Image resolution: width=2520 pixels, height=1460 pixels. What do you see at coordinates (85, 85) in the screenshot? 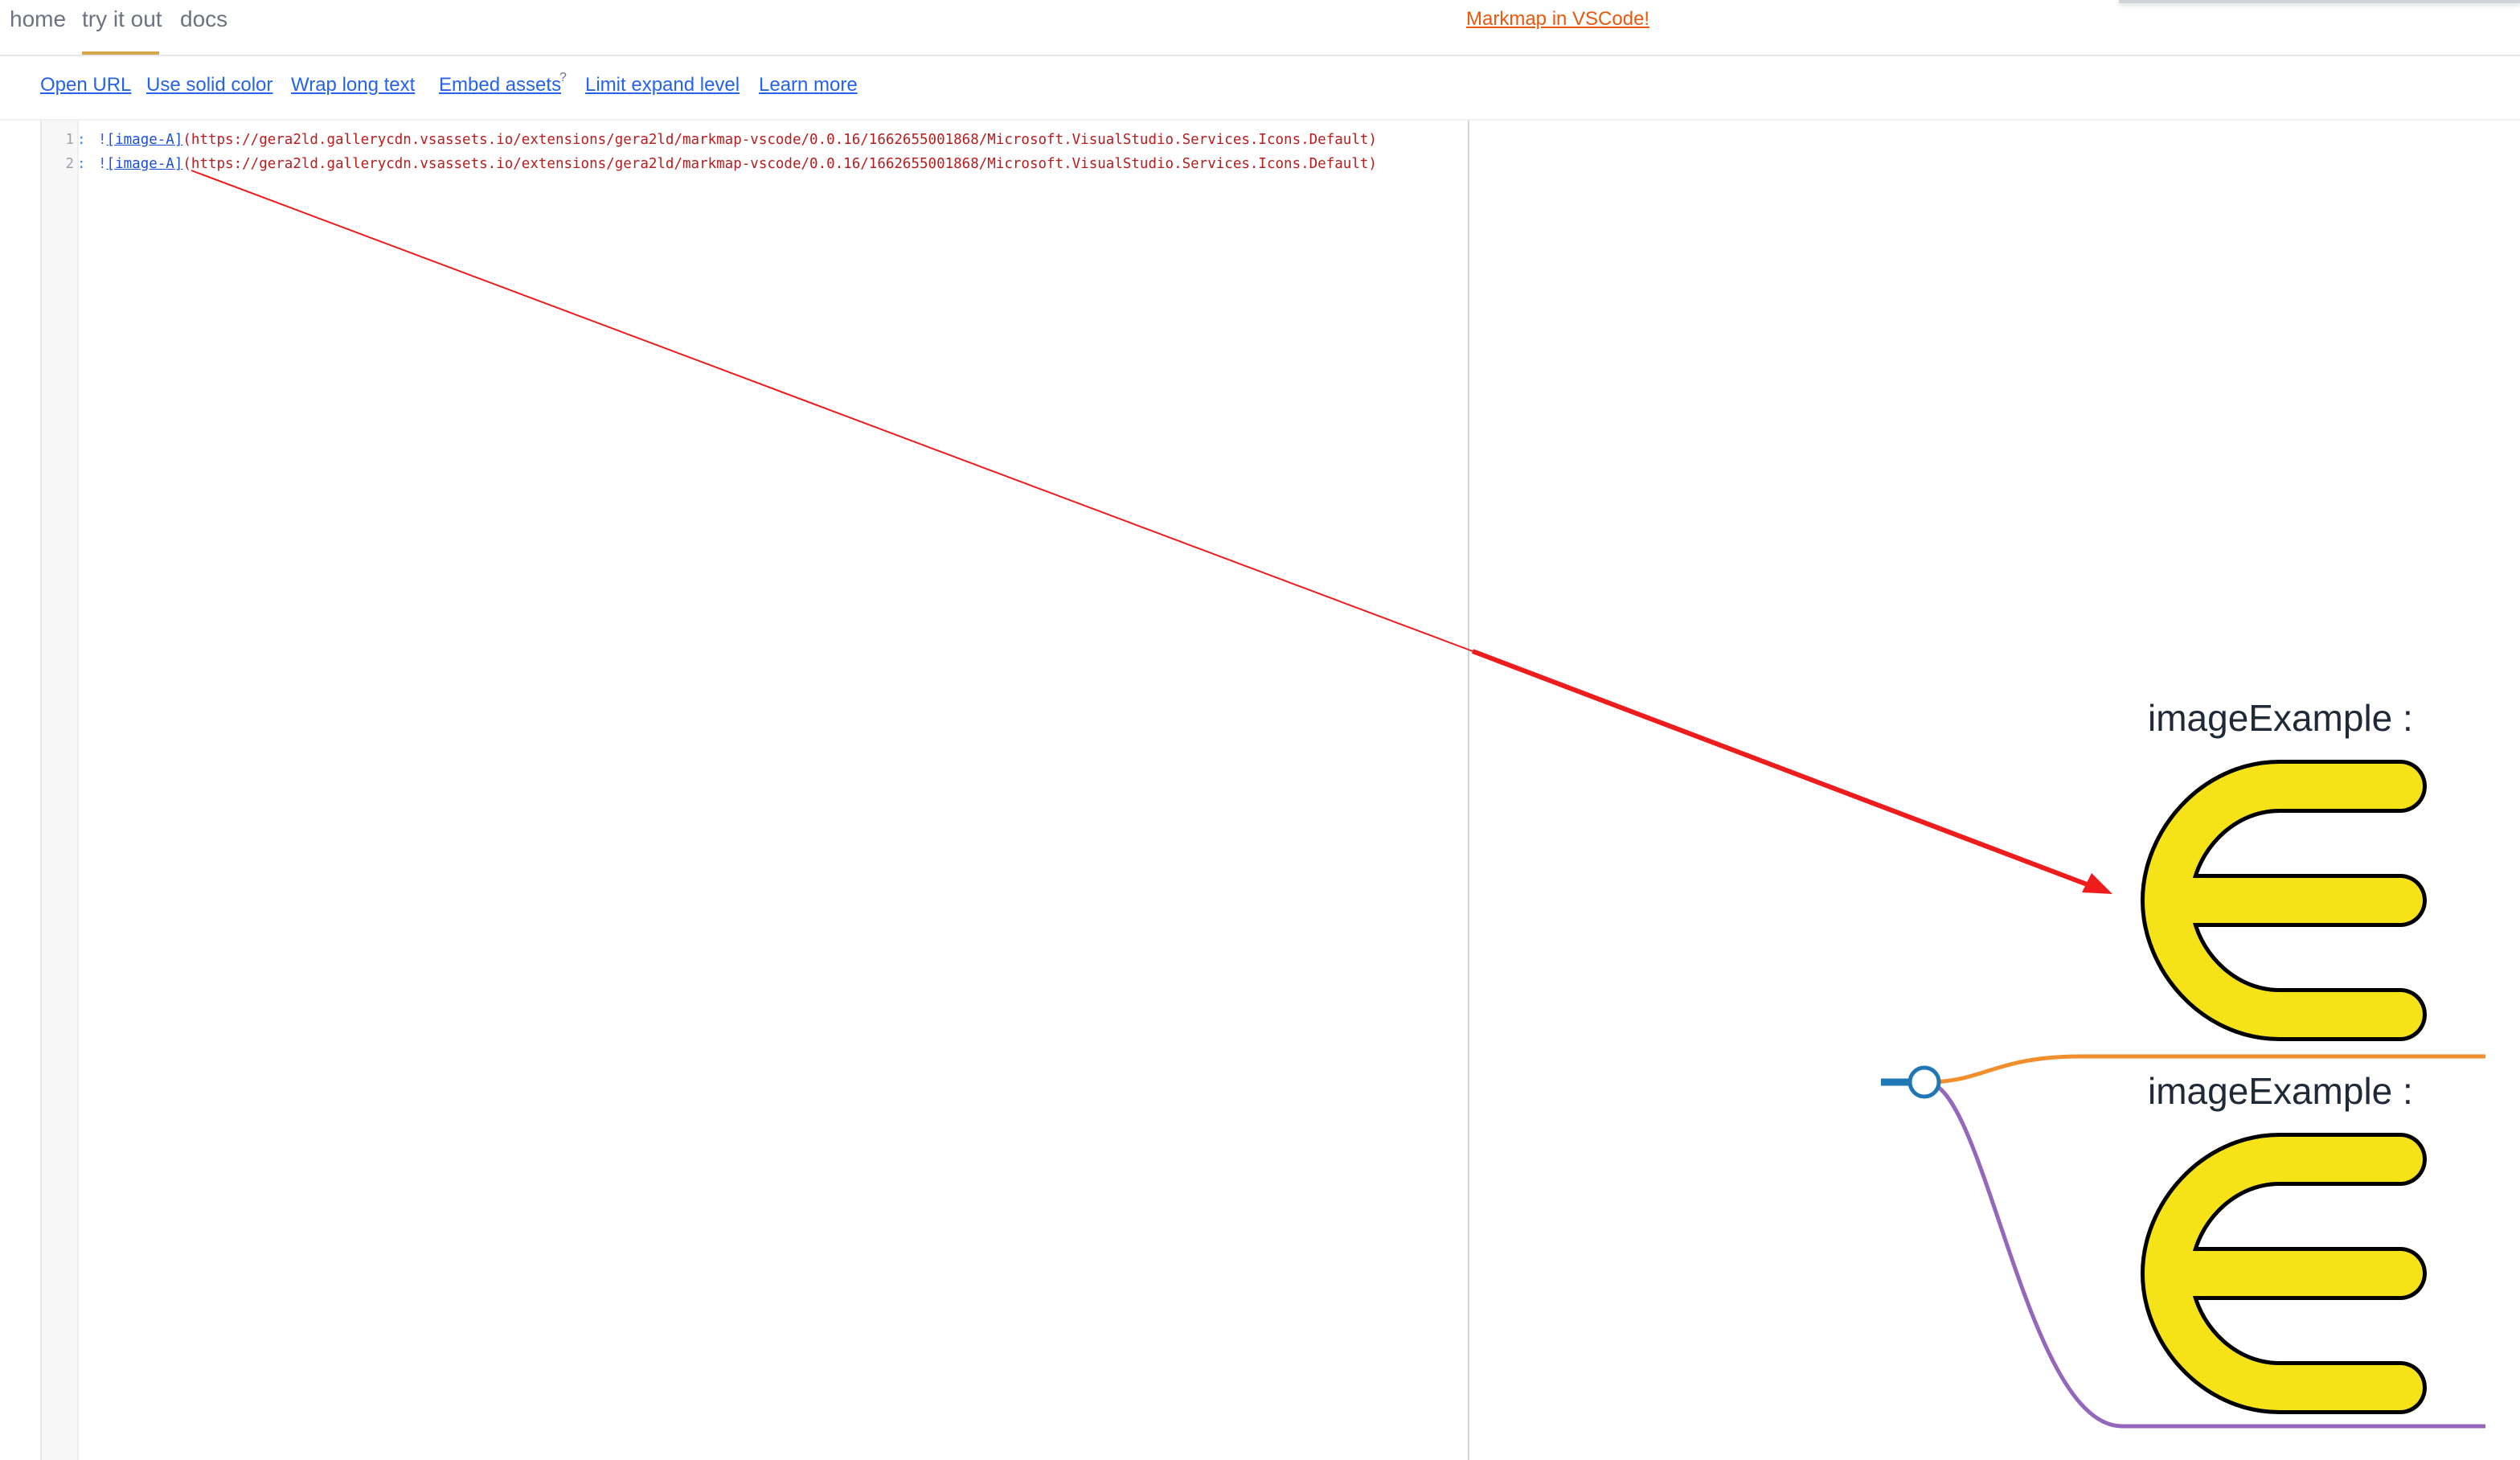
I see `open-url-button: Open URL` at bounding box center [85, 85].